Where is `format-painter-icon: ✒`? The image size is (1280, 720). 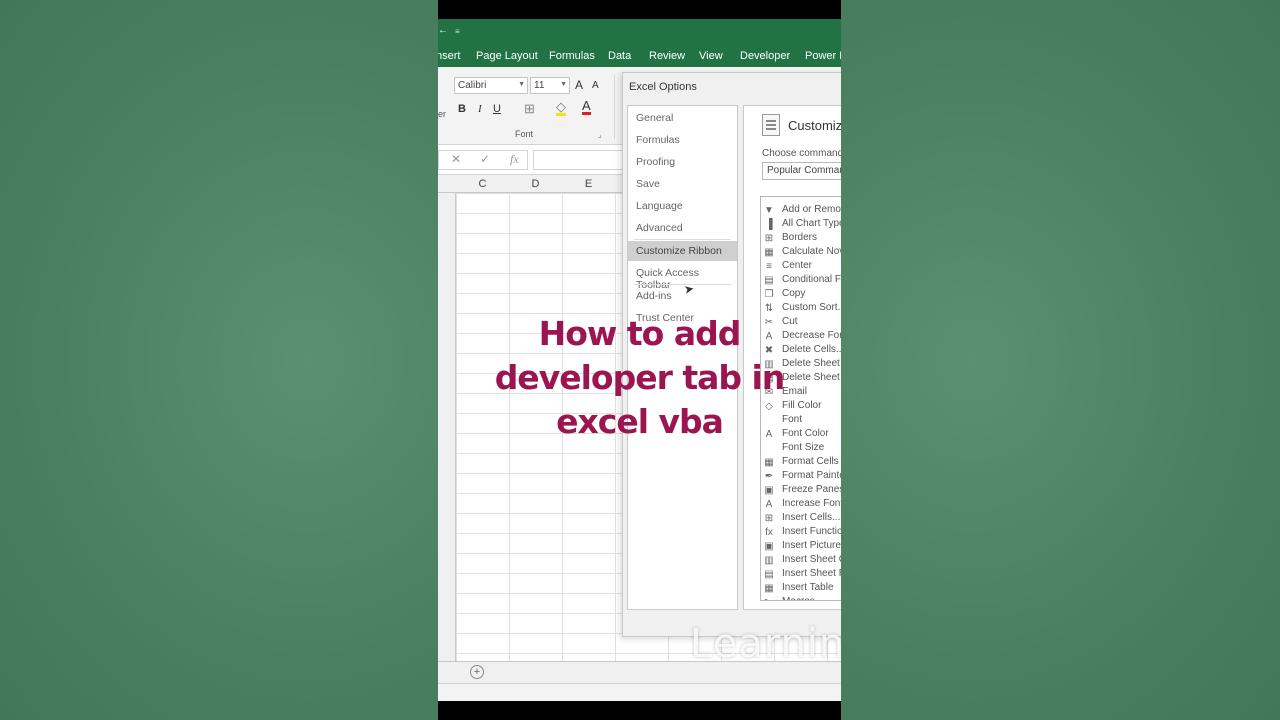
format-painter-icon: ✒ is located at coordinates (769, 476).